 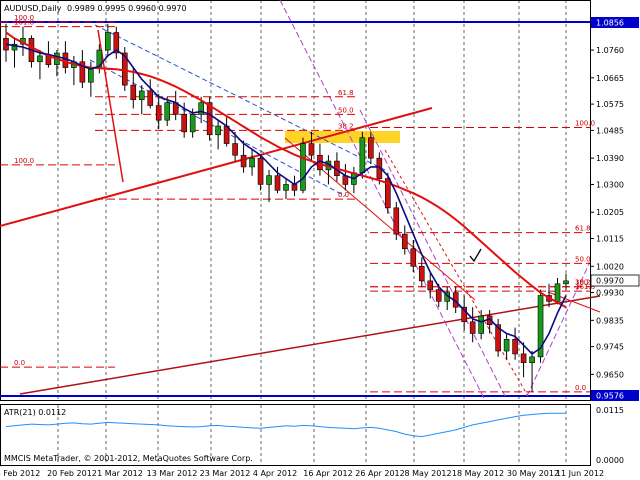 I want to click on x-tick-label: 8 Feb 2012, so click(x=20, y=473).